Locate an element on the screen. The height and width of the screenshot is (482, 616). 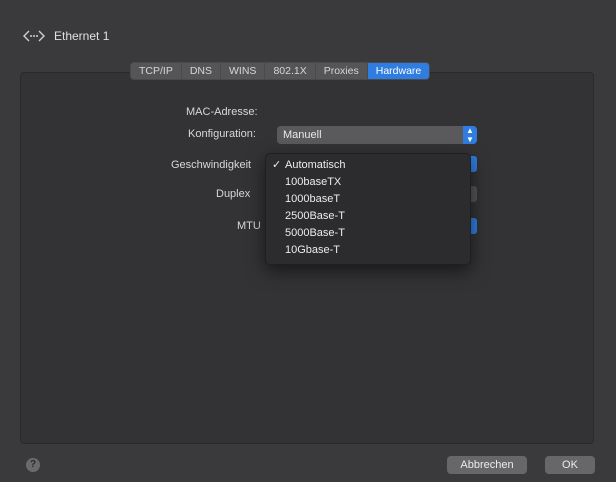
cancel-button: Abbrechen is located at coordinates (487, 465).